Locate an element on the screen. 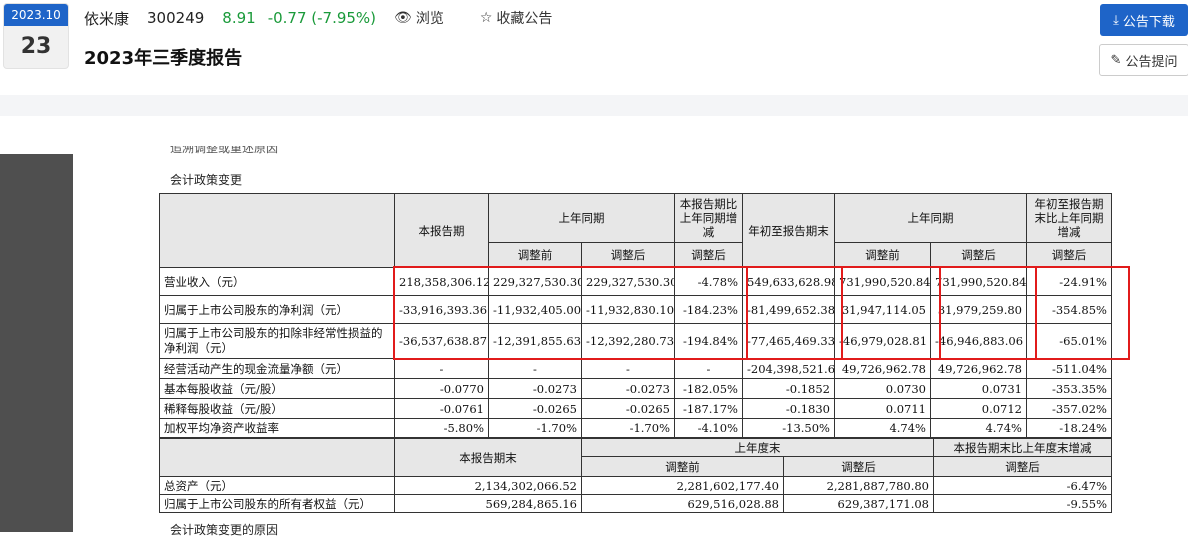 The height and width of the screenshot is (538, 1188). cell: 0.0712 is located at coordinates (978, 408).